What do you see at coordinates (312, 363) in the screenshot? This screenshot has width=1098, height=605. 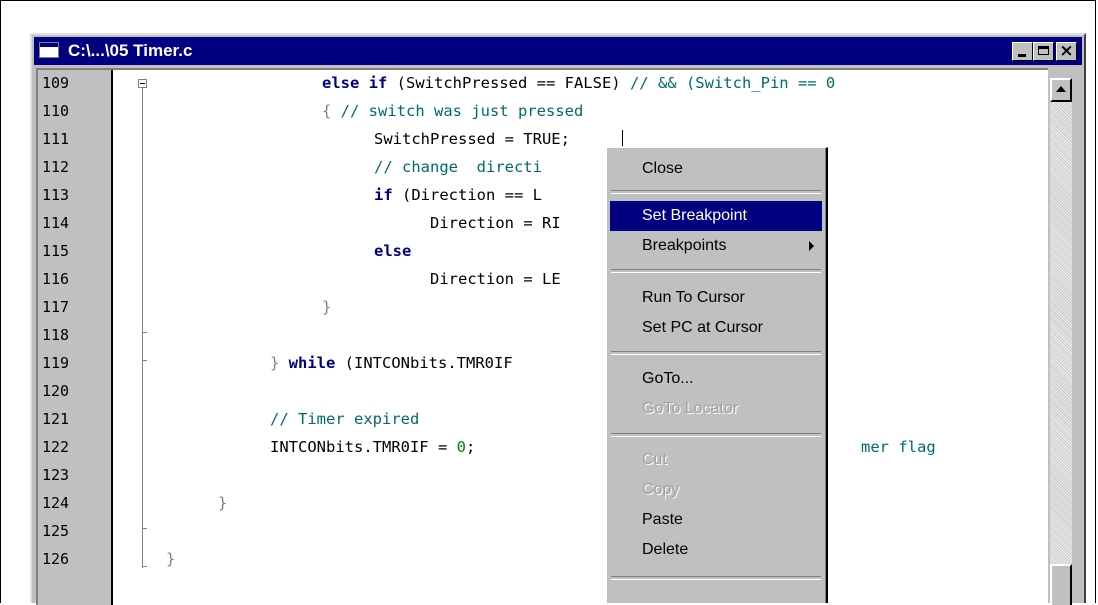 I see `keyword: while` at bounding box center [312, 363].